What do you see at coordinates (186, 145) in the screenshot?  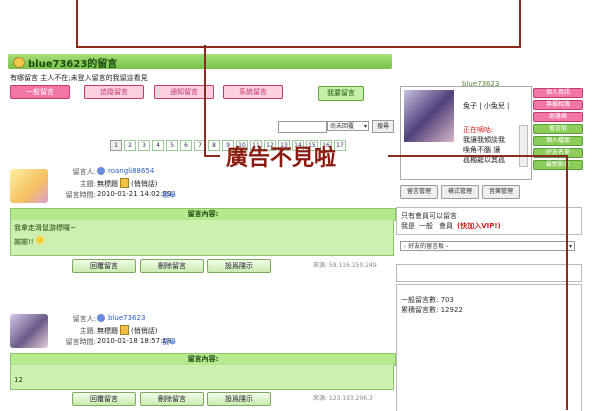 I see `page-link: 6` at bounding box center [186, 145].